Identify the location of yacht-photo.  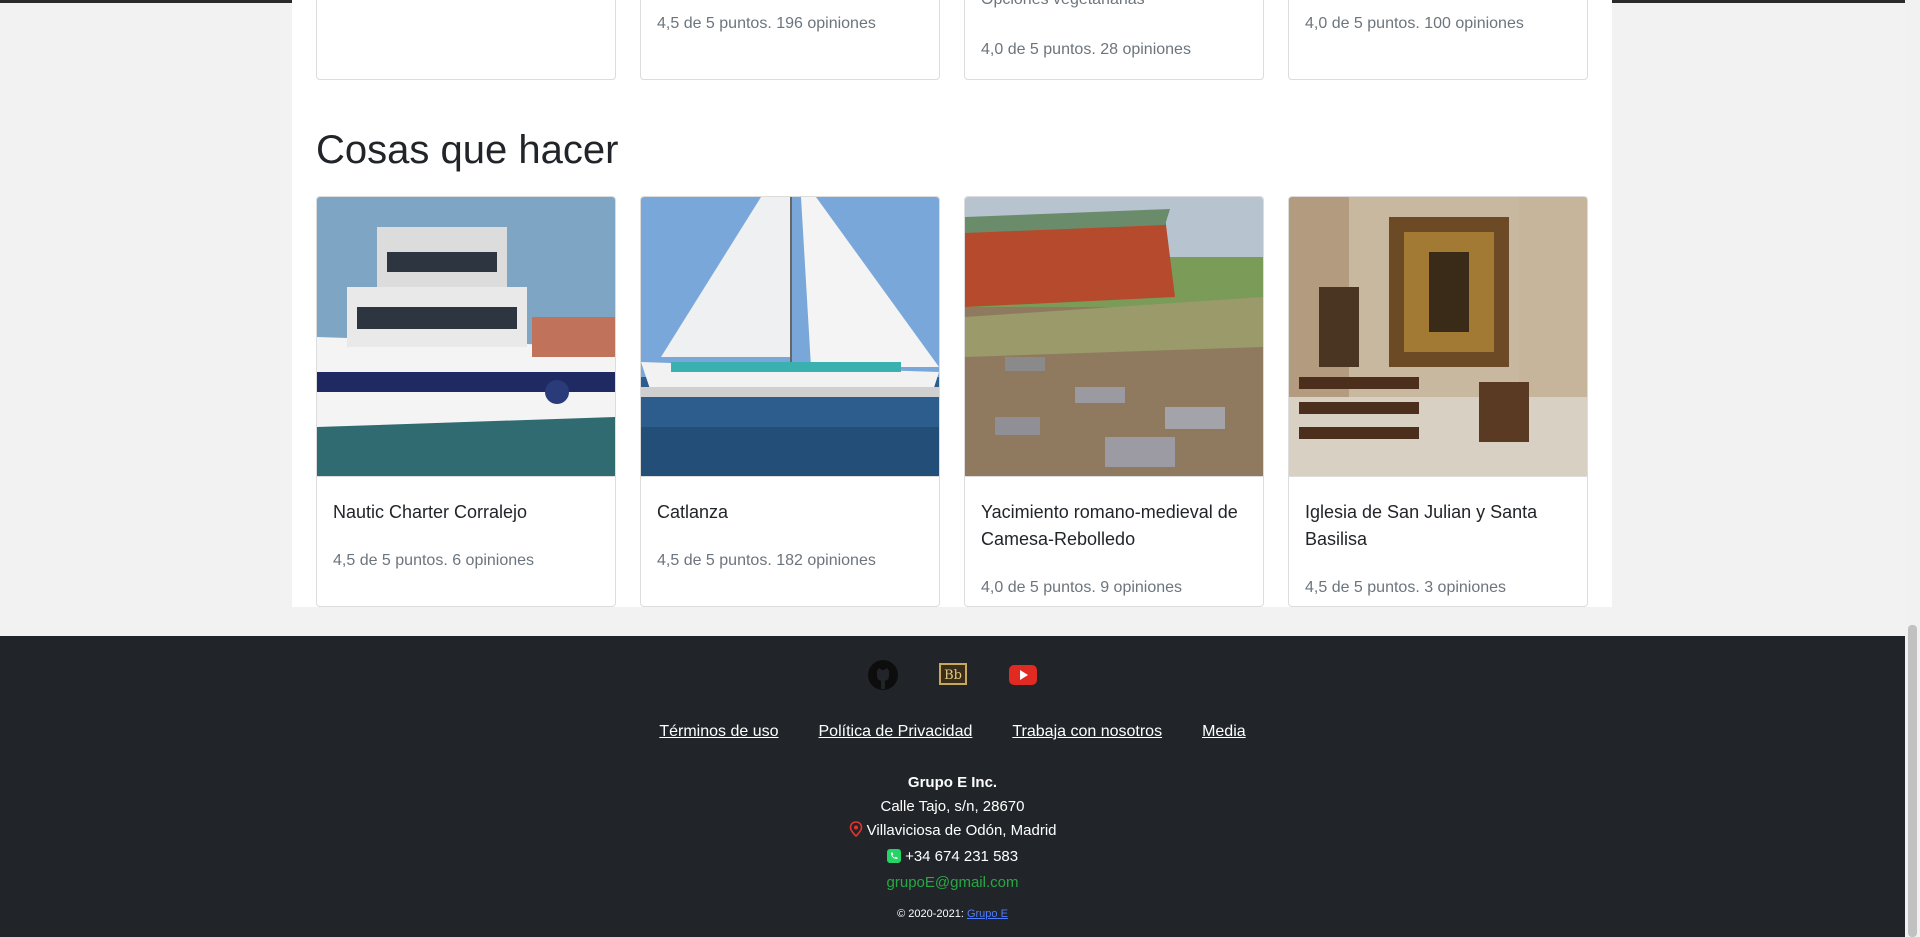
(466, 337).